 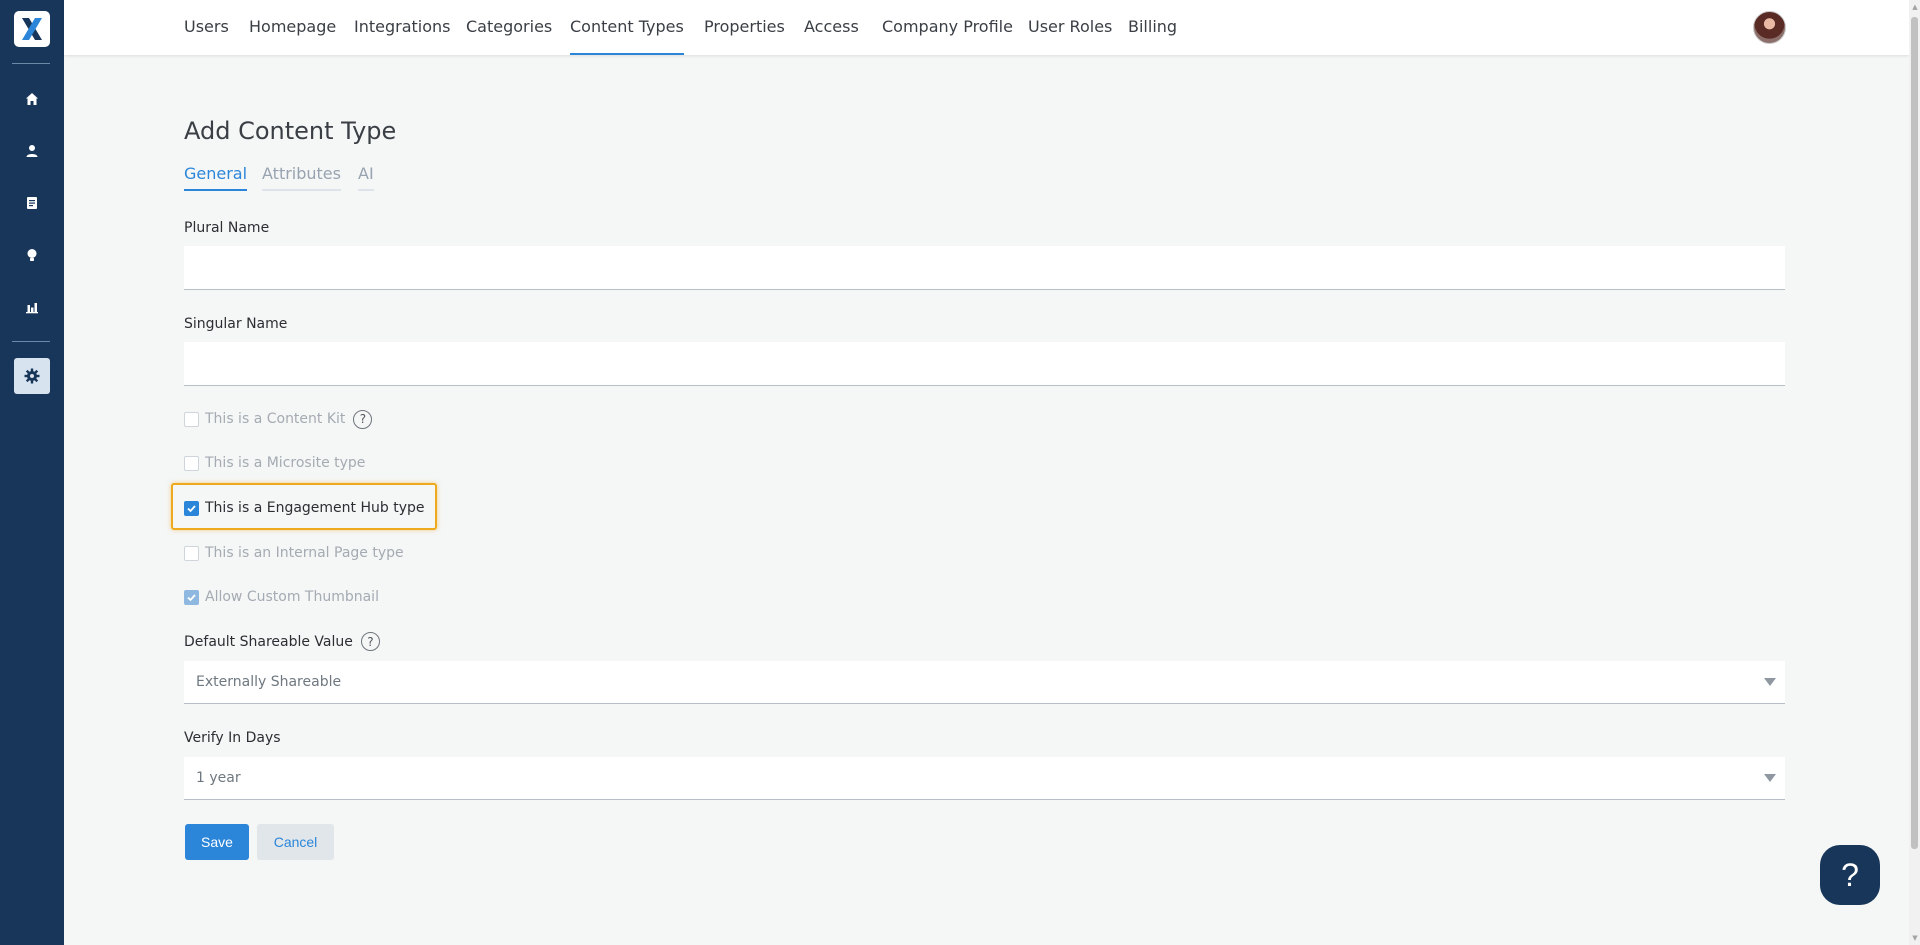 What do you see at coordinates (216, 177) in the screenshot?
I see `subtab-general: General` at bounding box center [216, 177].